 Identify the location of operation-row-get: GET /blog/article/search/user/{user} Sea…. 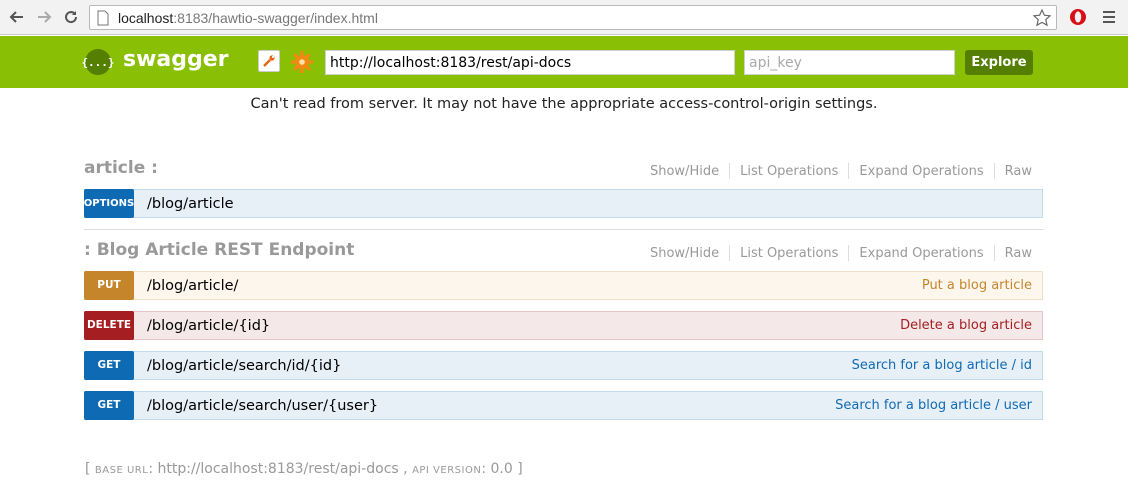
(563, 405).